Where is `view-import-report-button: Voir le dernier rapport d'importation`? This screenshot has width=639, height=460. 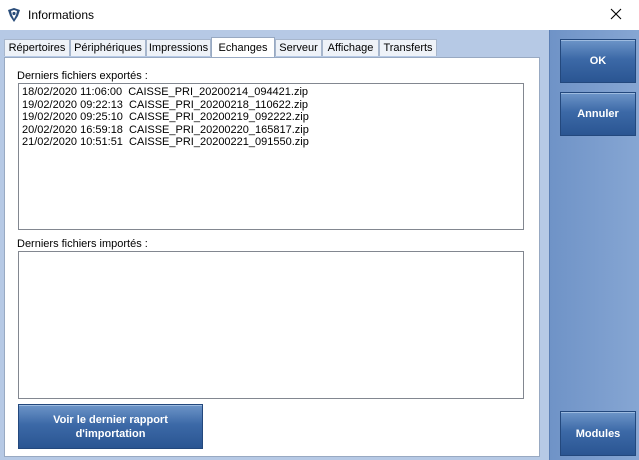 view-import-report-button: Voir le dernier rapport d'importation is located at coordinates (110, 426).